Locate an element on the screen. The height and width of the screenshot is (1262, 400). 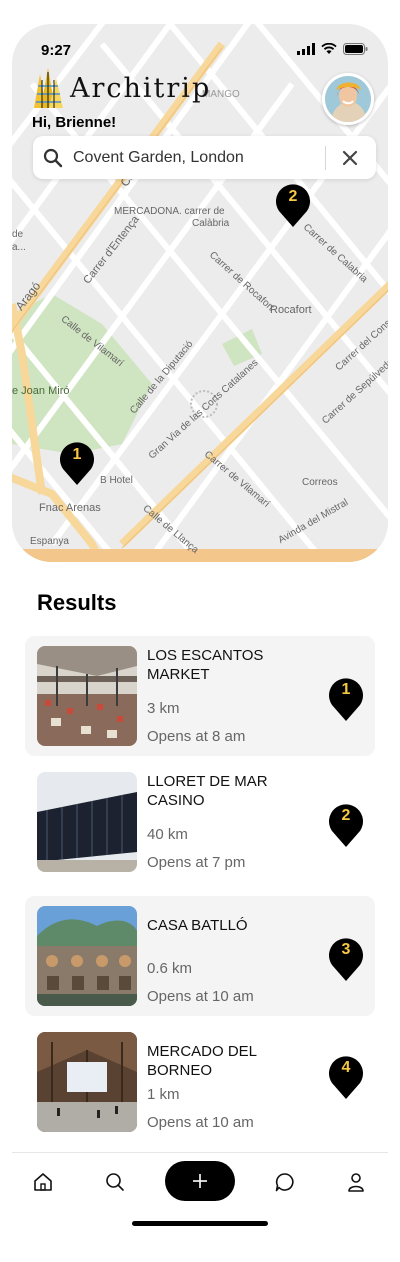
result-card: LOS ESCANTOS MARKET 3 km Opens at 8 am 1 is located at coordinates (200, 696).